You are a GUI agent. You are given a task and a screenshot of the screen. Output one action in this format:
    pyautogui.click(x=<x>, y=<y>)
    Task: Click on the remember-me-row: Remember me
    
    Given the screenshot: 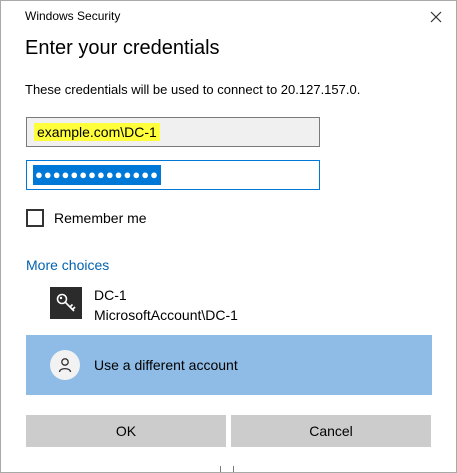 What is the action you would take?
    pyautogui.click(x=86, y=218)
    